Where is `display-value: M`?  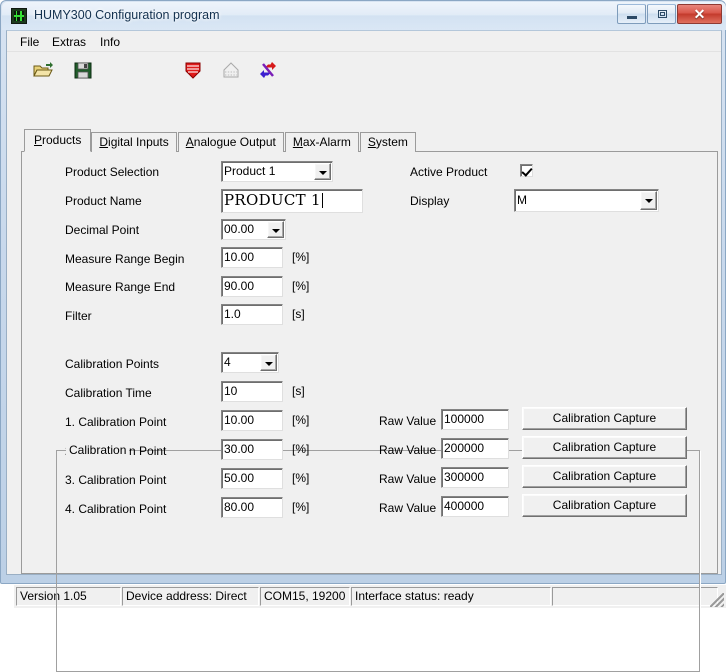 display-value: M is located at coordinates (522, 200).